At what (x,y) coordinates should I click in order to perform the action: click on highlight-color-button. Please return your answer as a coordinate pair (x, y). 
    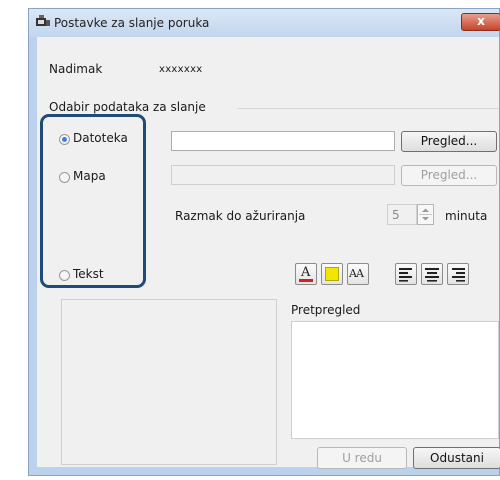
    Looking at the image, I should click on (332, 274).